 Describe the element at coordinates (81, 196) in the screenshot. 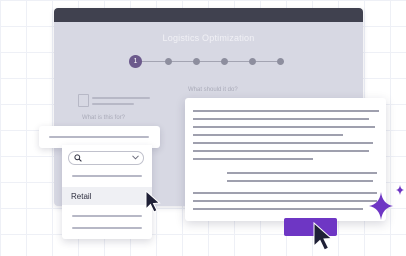

I see `list-item-label: Retail` at that location.